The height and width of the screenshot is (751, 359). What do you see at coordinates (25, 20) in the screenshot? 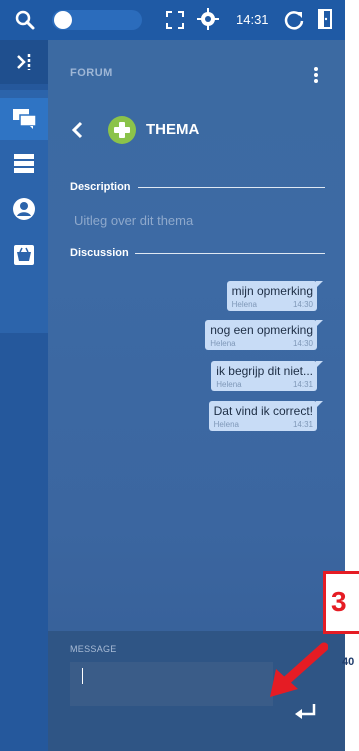
I see `search-icon` at bounding box center [25, 20].